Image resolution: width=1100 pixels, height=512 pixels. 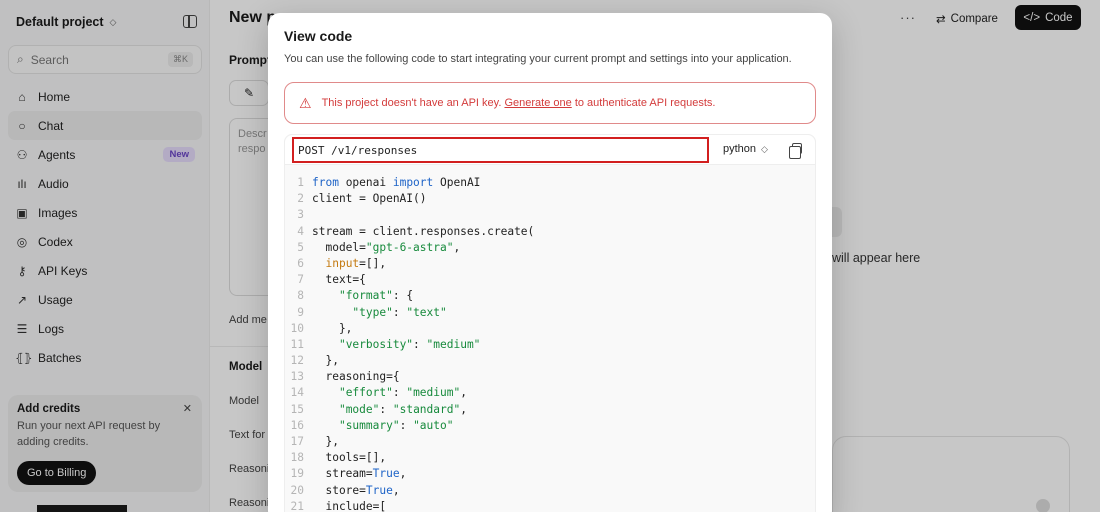 I want to click on code-text: "summary": "auto", so click(x=396, y=425).